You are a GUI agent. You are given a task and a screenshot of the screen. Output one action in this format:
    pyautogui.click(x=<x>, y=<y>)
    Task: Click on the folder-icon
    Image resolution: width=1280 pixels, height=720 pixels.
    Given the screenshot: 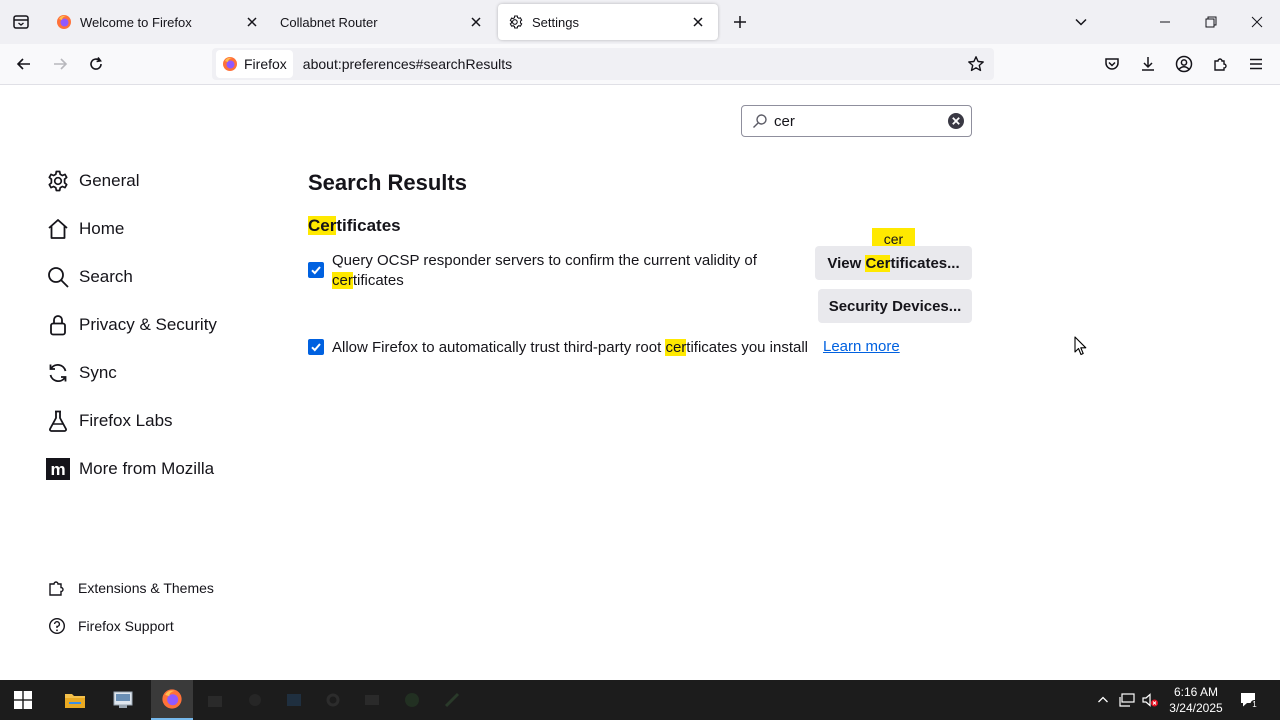 What is the action you would take?
    pyautogui.click(x=75, y=701)
    